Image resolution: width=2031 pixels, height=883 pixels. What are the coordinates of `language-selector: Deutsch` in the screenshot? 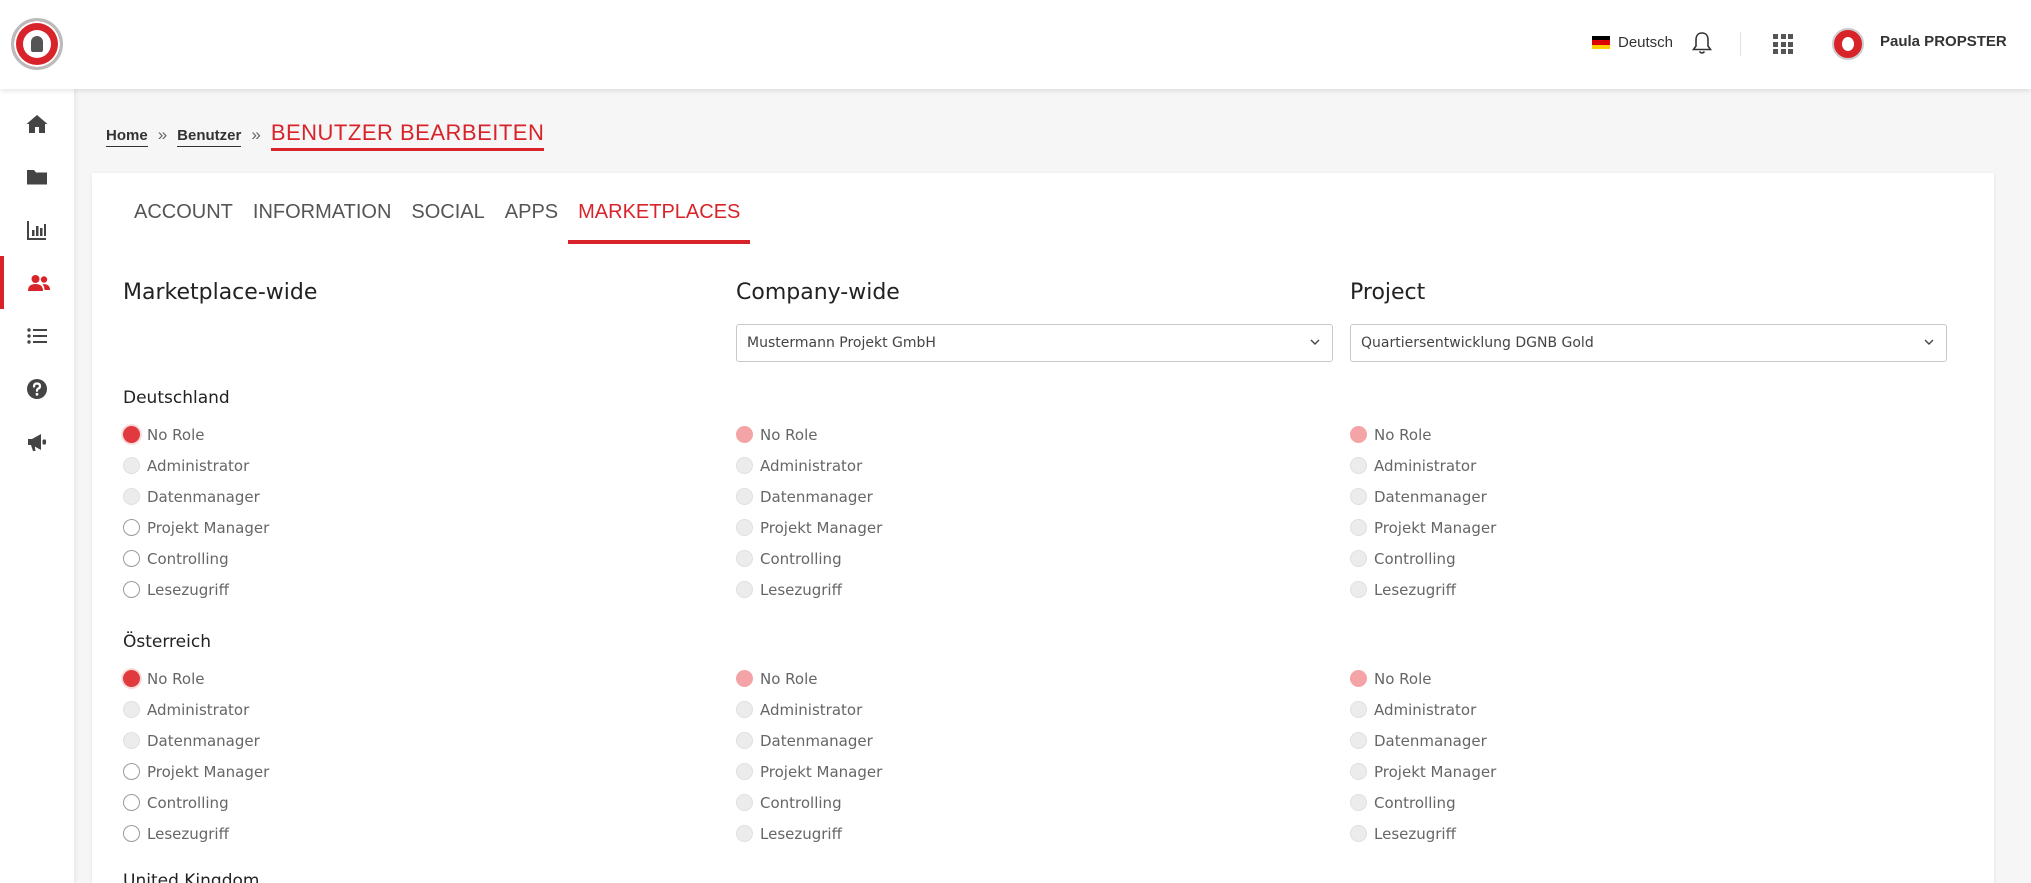 It's located at (1632, 42).